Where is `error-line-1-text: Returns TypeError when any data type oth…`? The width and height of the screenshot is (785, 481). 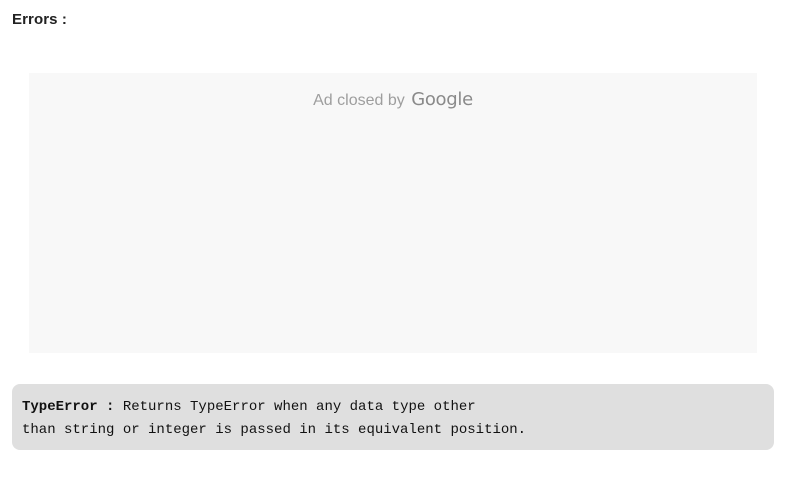
error-line-1-text: Returns TypeError when any data type oth… is located at coordinates (295, 407).